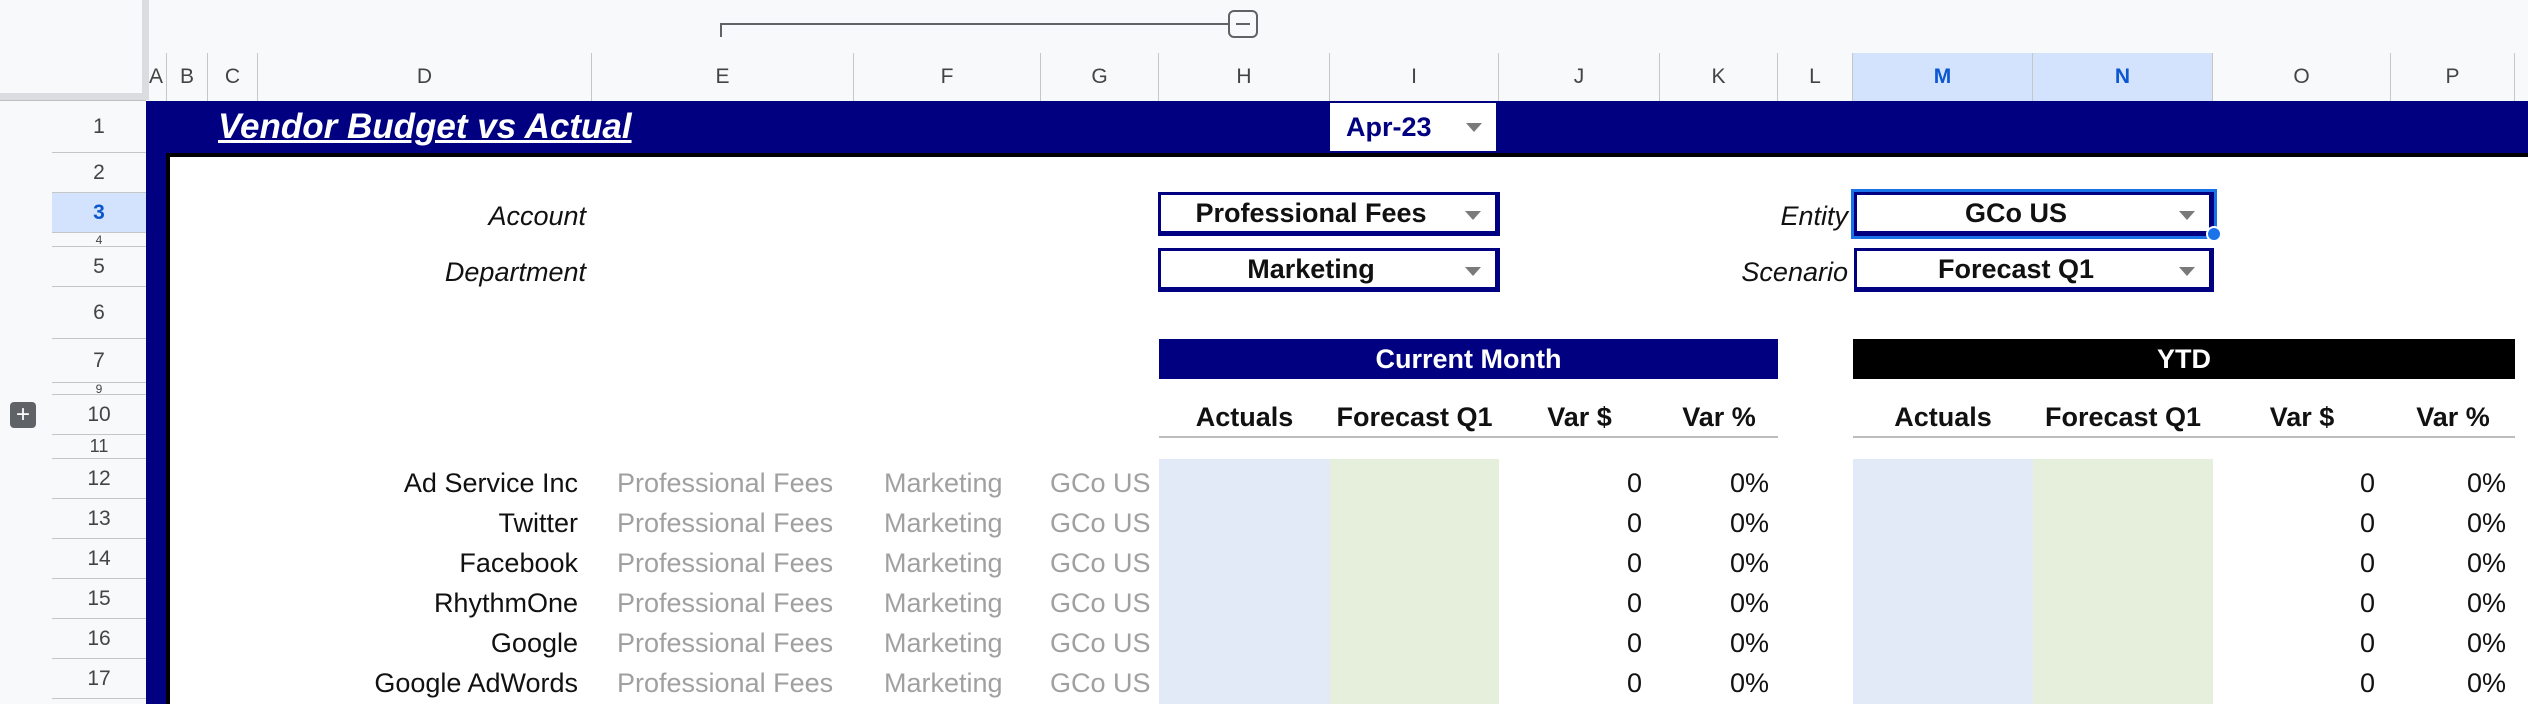 This screenshot has height=704, width=2528. I want to click on col-header-d: D, so click(425, 77).